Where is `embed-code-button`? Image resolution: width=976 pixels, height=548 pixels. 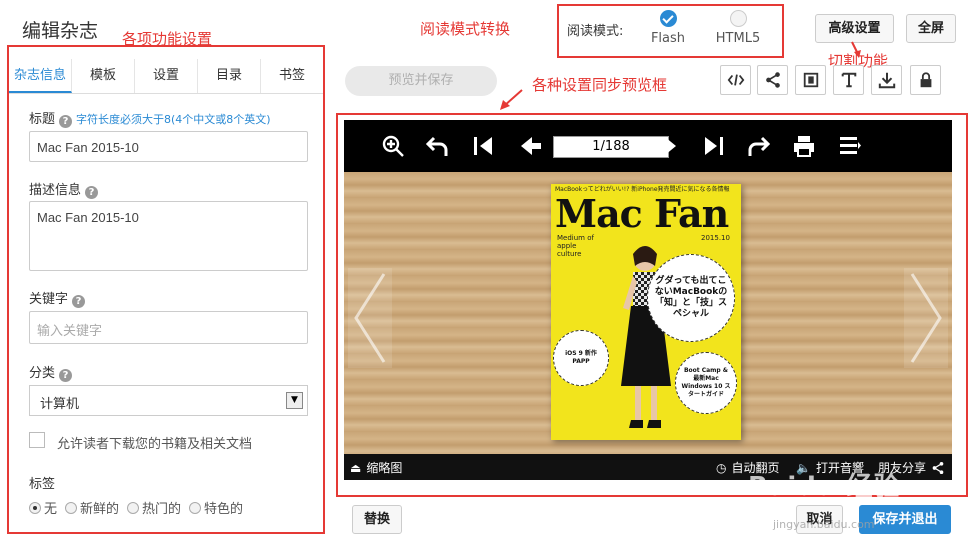
embed-code-button is located at coordinates (735, 80).